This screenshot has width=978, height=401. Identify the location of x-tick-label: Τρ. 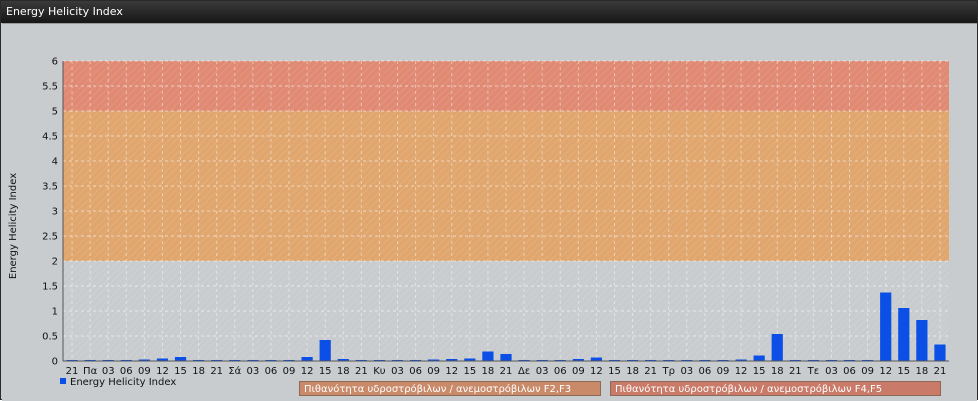
(668, 371).